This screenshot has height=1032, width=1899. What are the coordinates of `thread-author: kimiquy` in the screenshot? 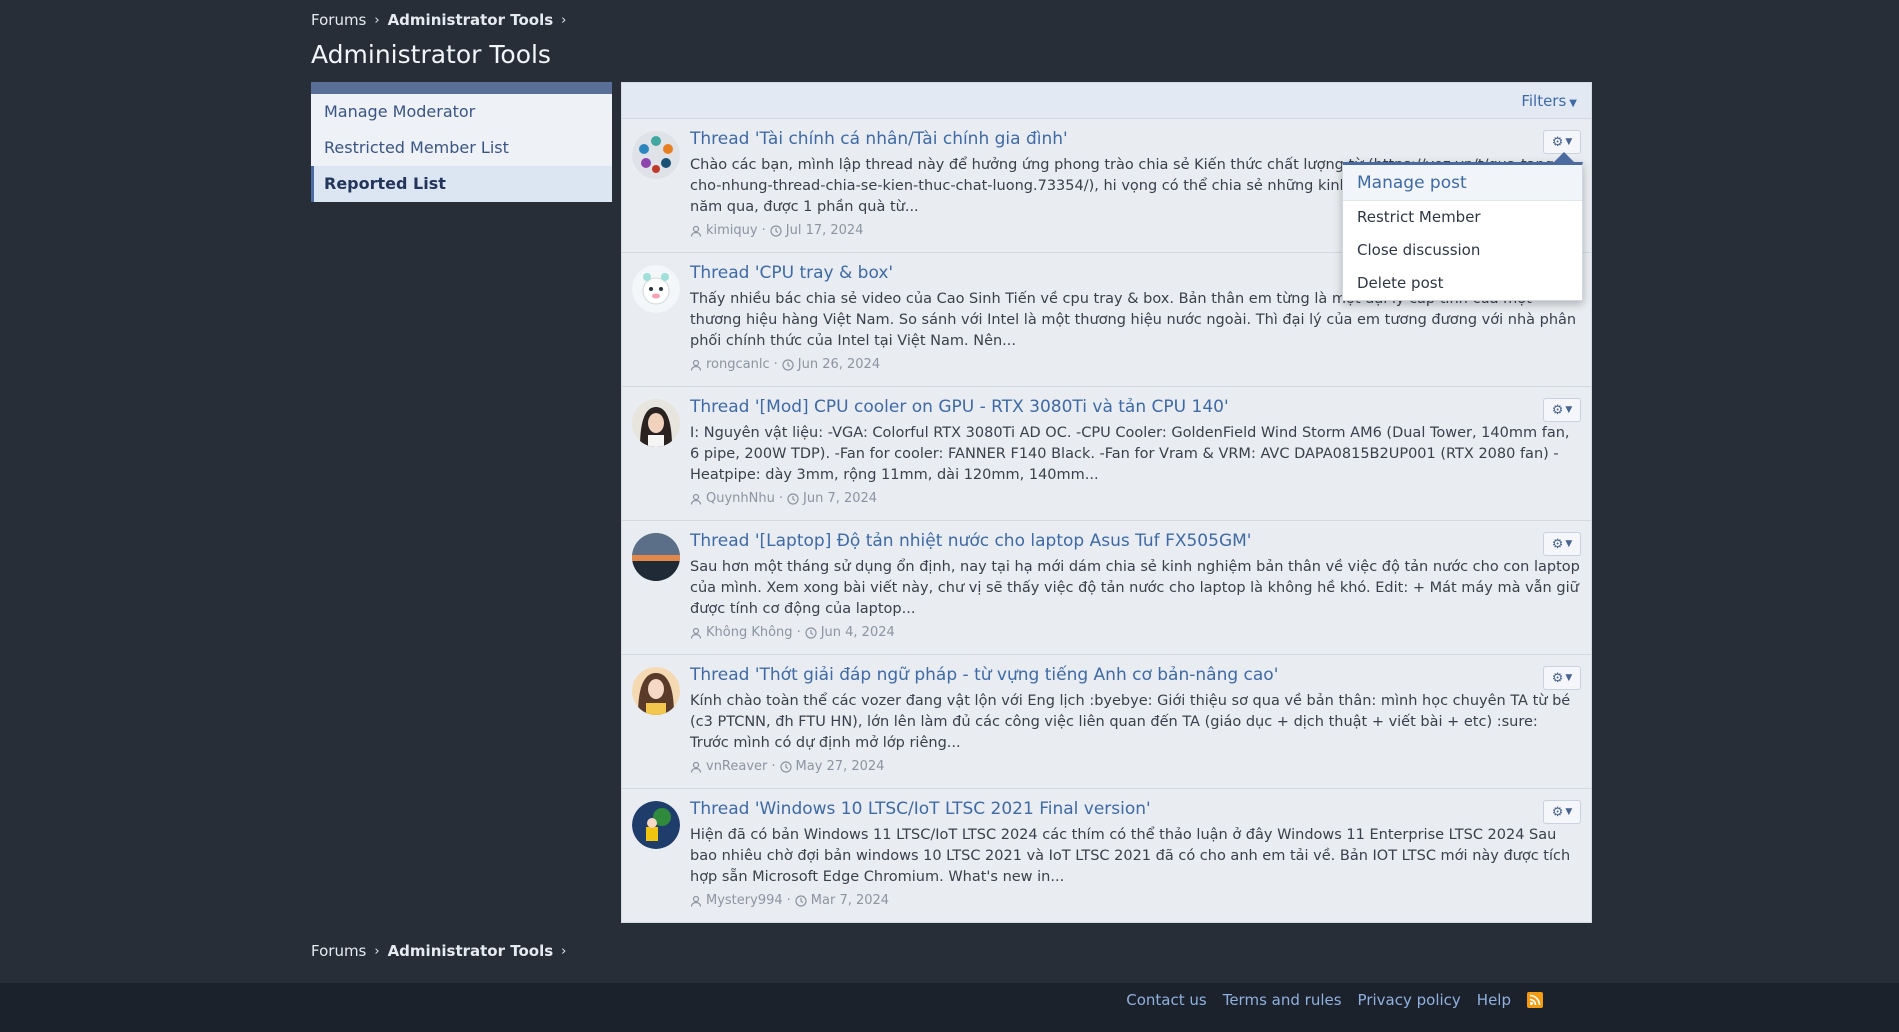 It's located at (732, 230).